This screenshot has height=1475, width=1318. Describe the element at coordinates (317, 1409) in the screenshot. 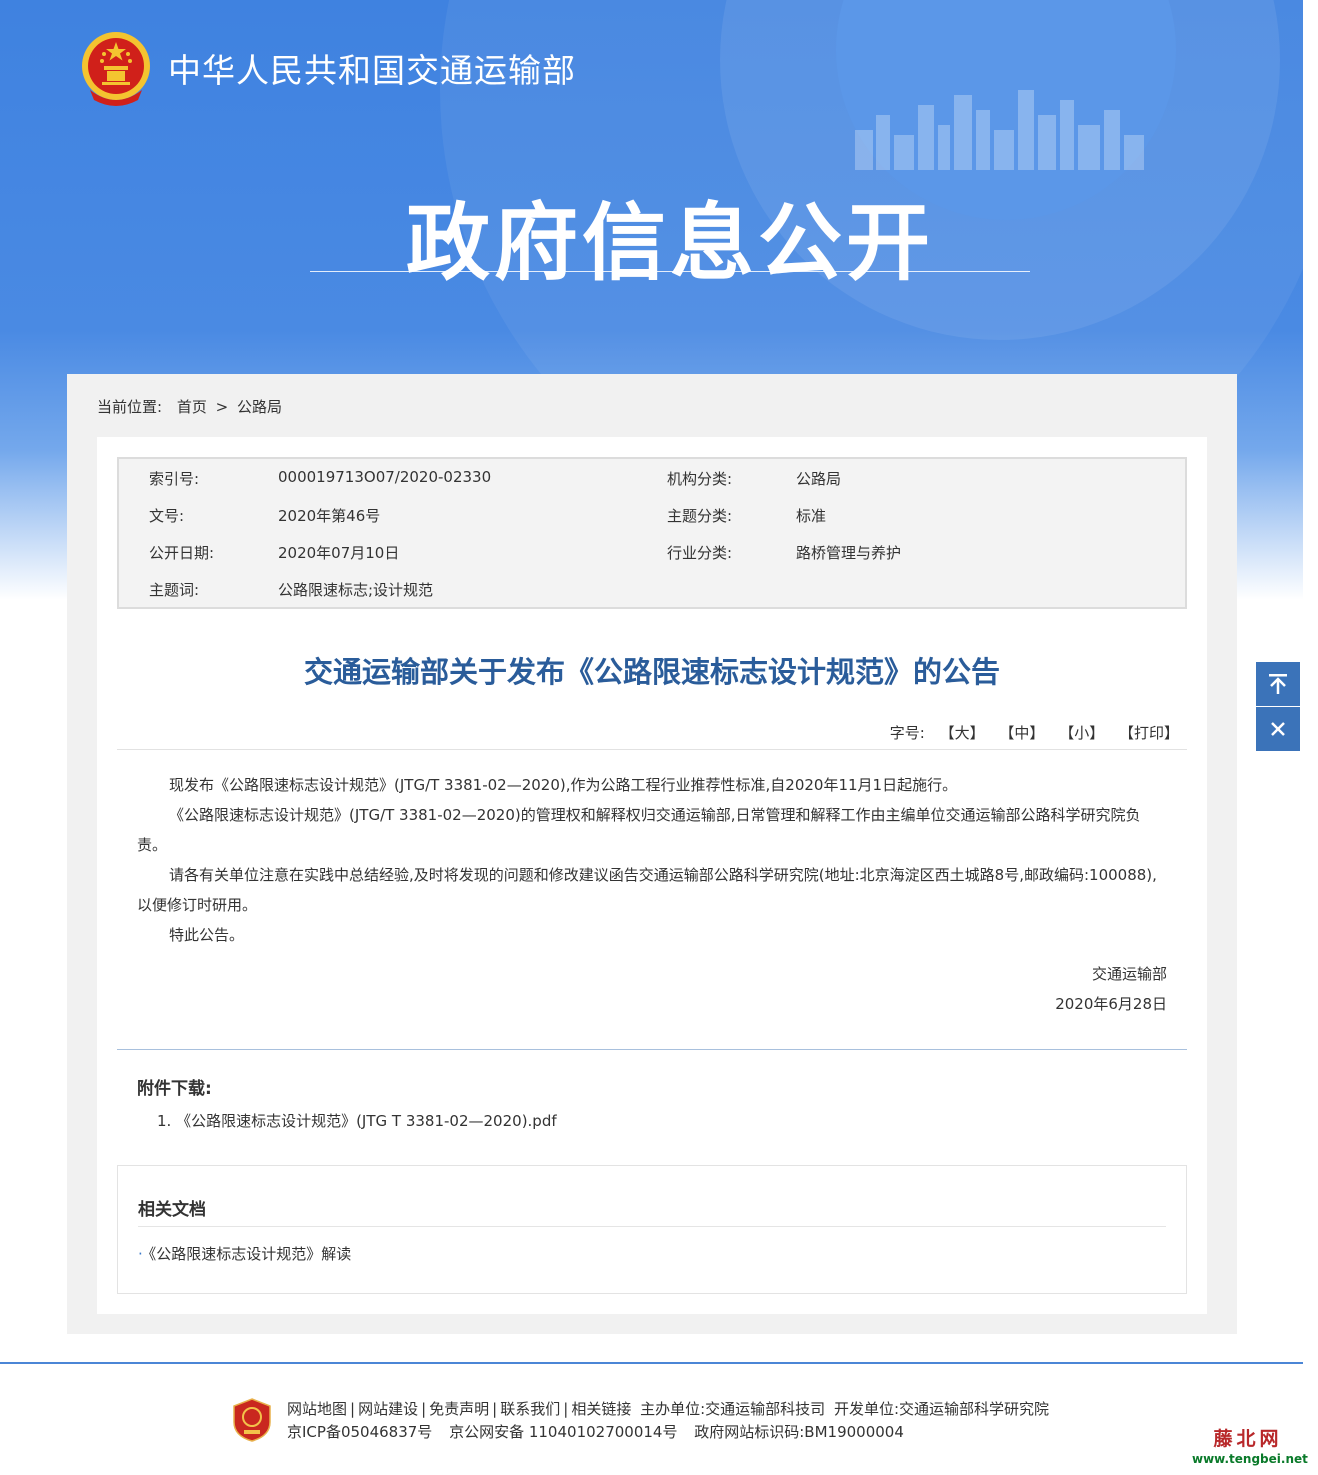

I see `footer-link-sitemap: 网站地图` at that location.